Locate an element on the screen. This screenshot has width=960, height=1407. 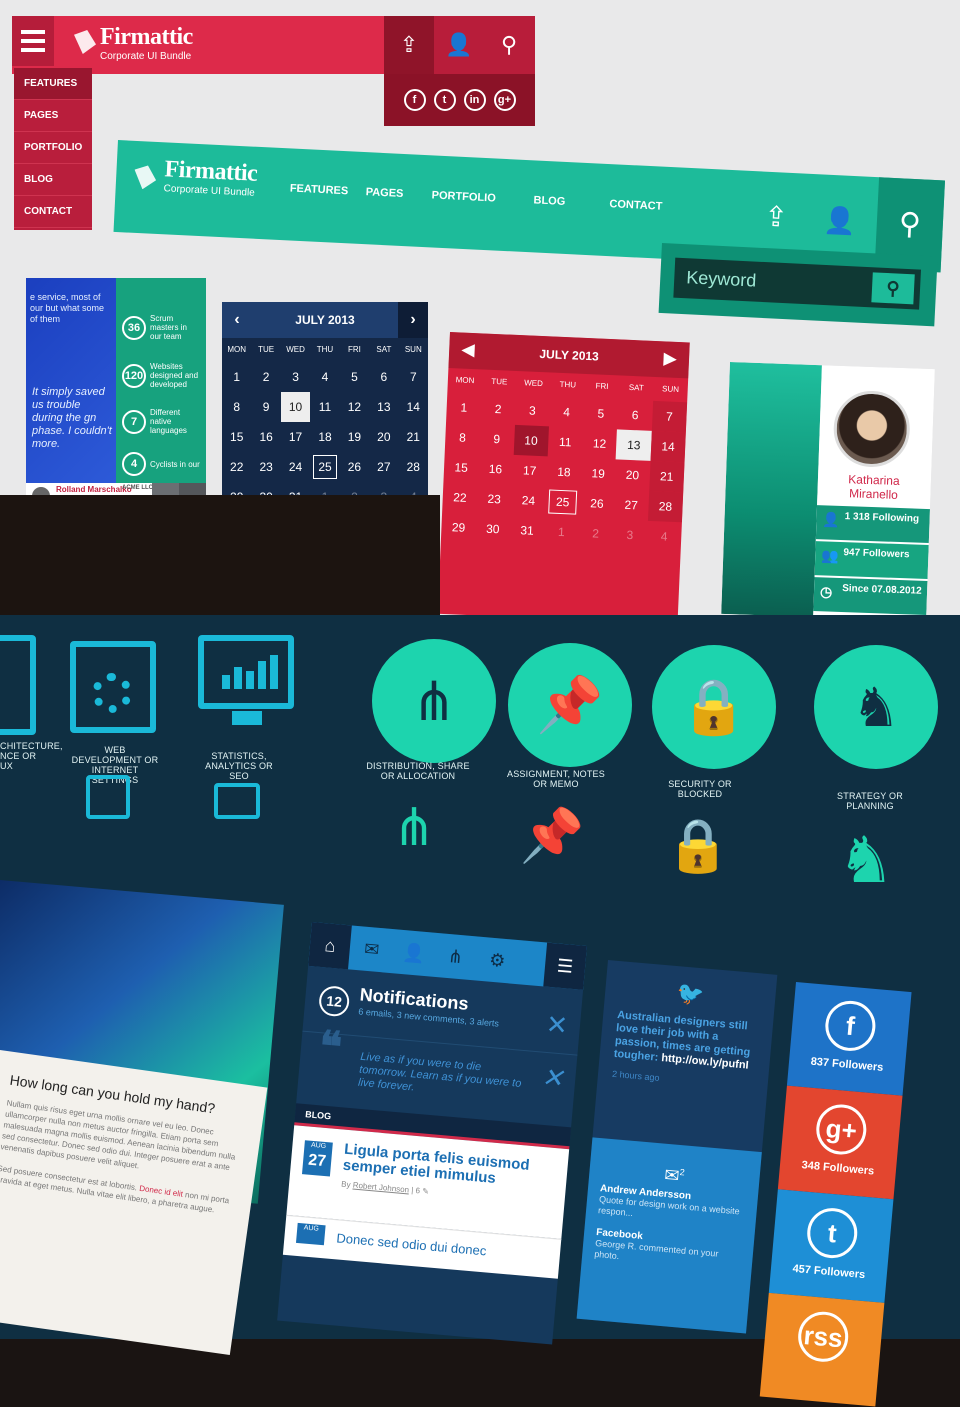
red-menu-blog: BLOG is located at coordinates (53, 180).